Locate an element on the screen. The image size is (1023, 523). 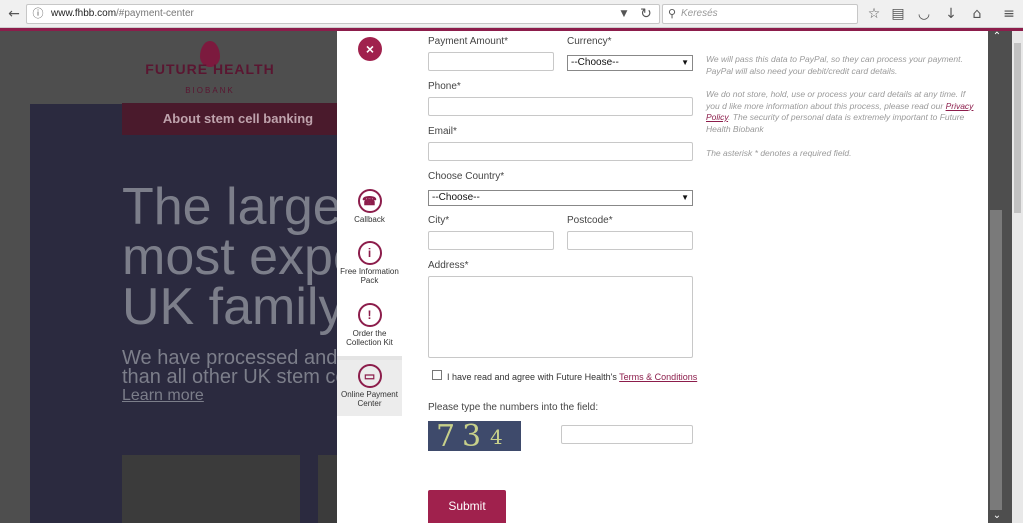
currency-selected-value: --Choose-- is located at coordinates (595, 62).